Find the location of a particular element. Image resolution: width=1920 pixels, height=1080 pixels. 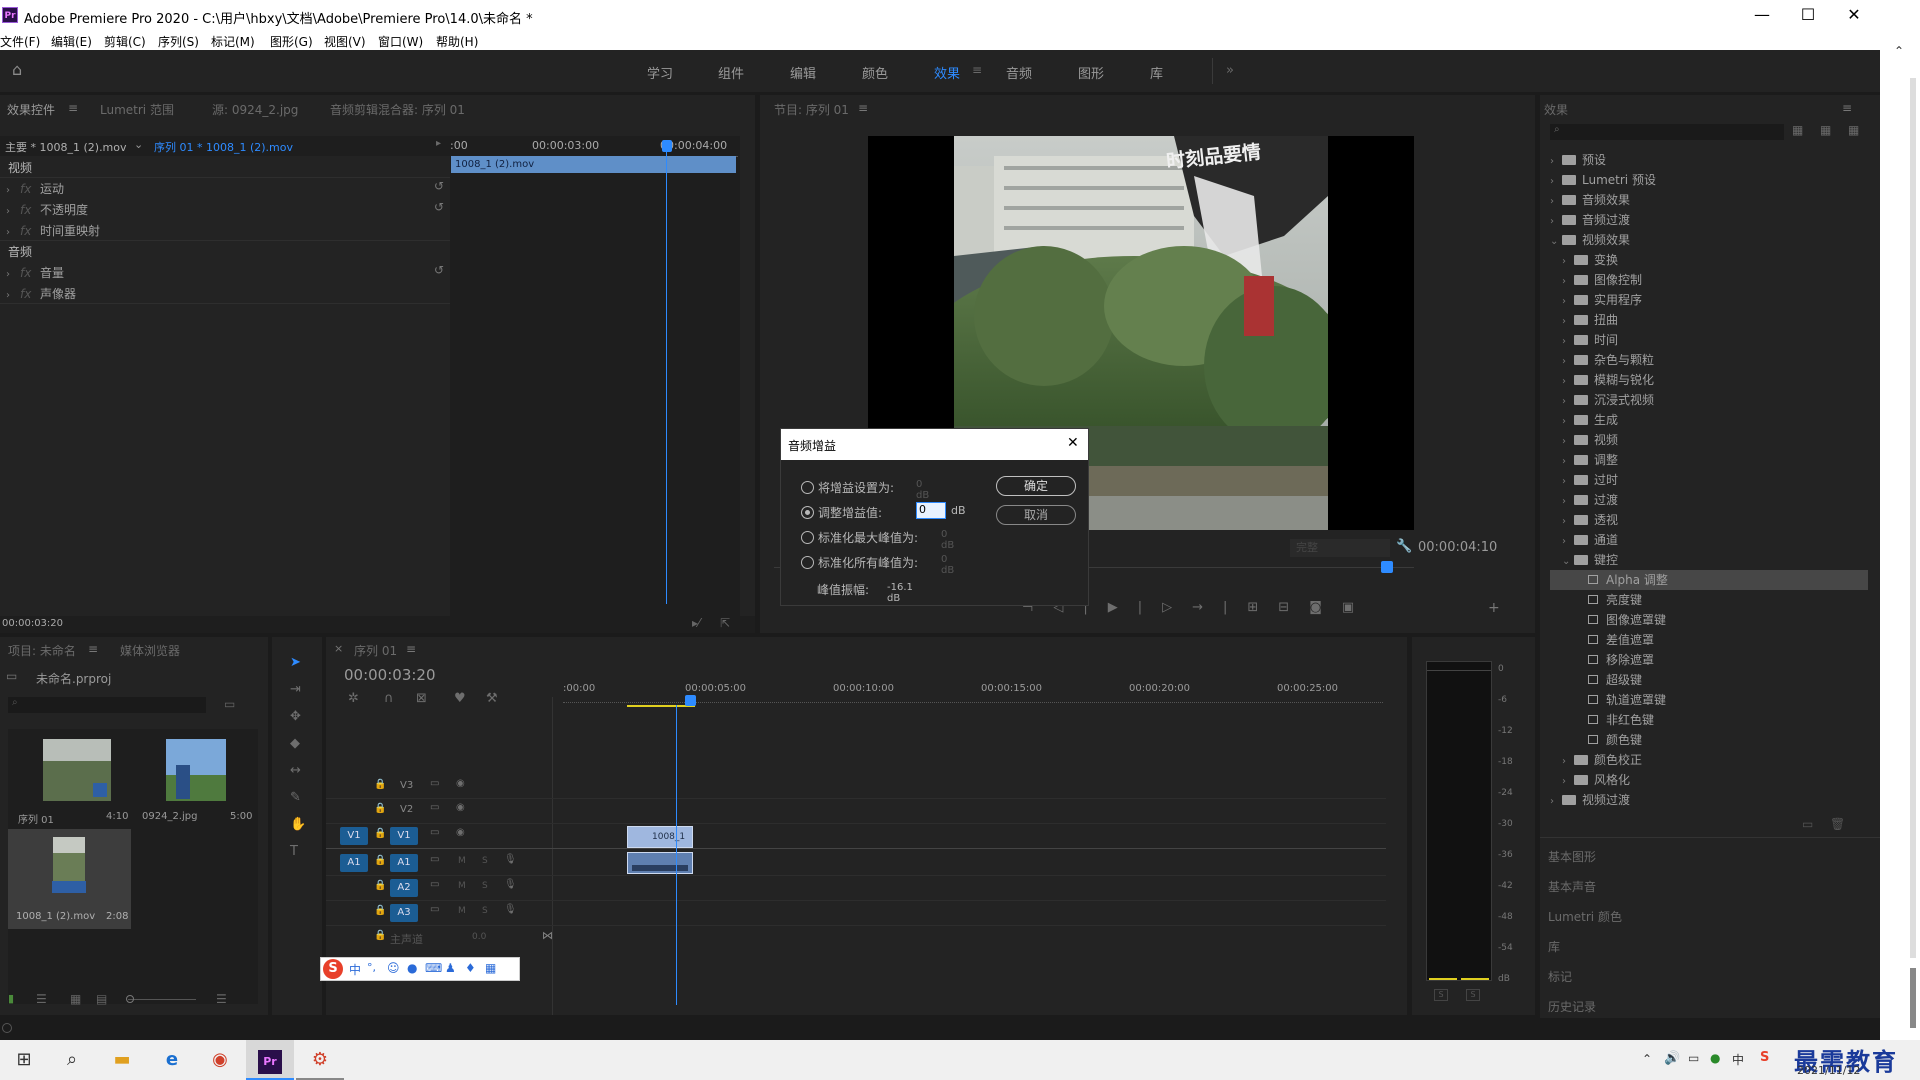

effect-motion: › fx 运动 is located at coordinates (35, 189).